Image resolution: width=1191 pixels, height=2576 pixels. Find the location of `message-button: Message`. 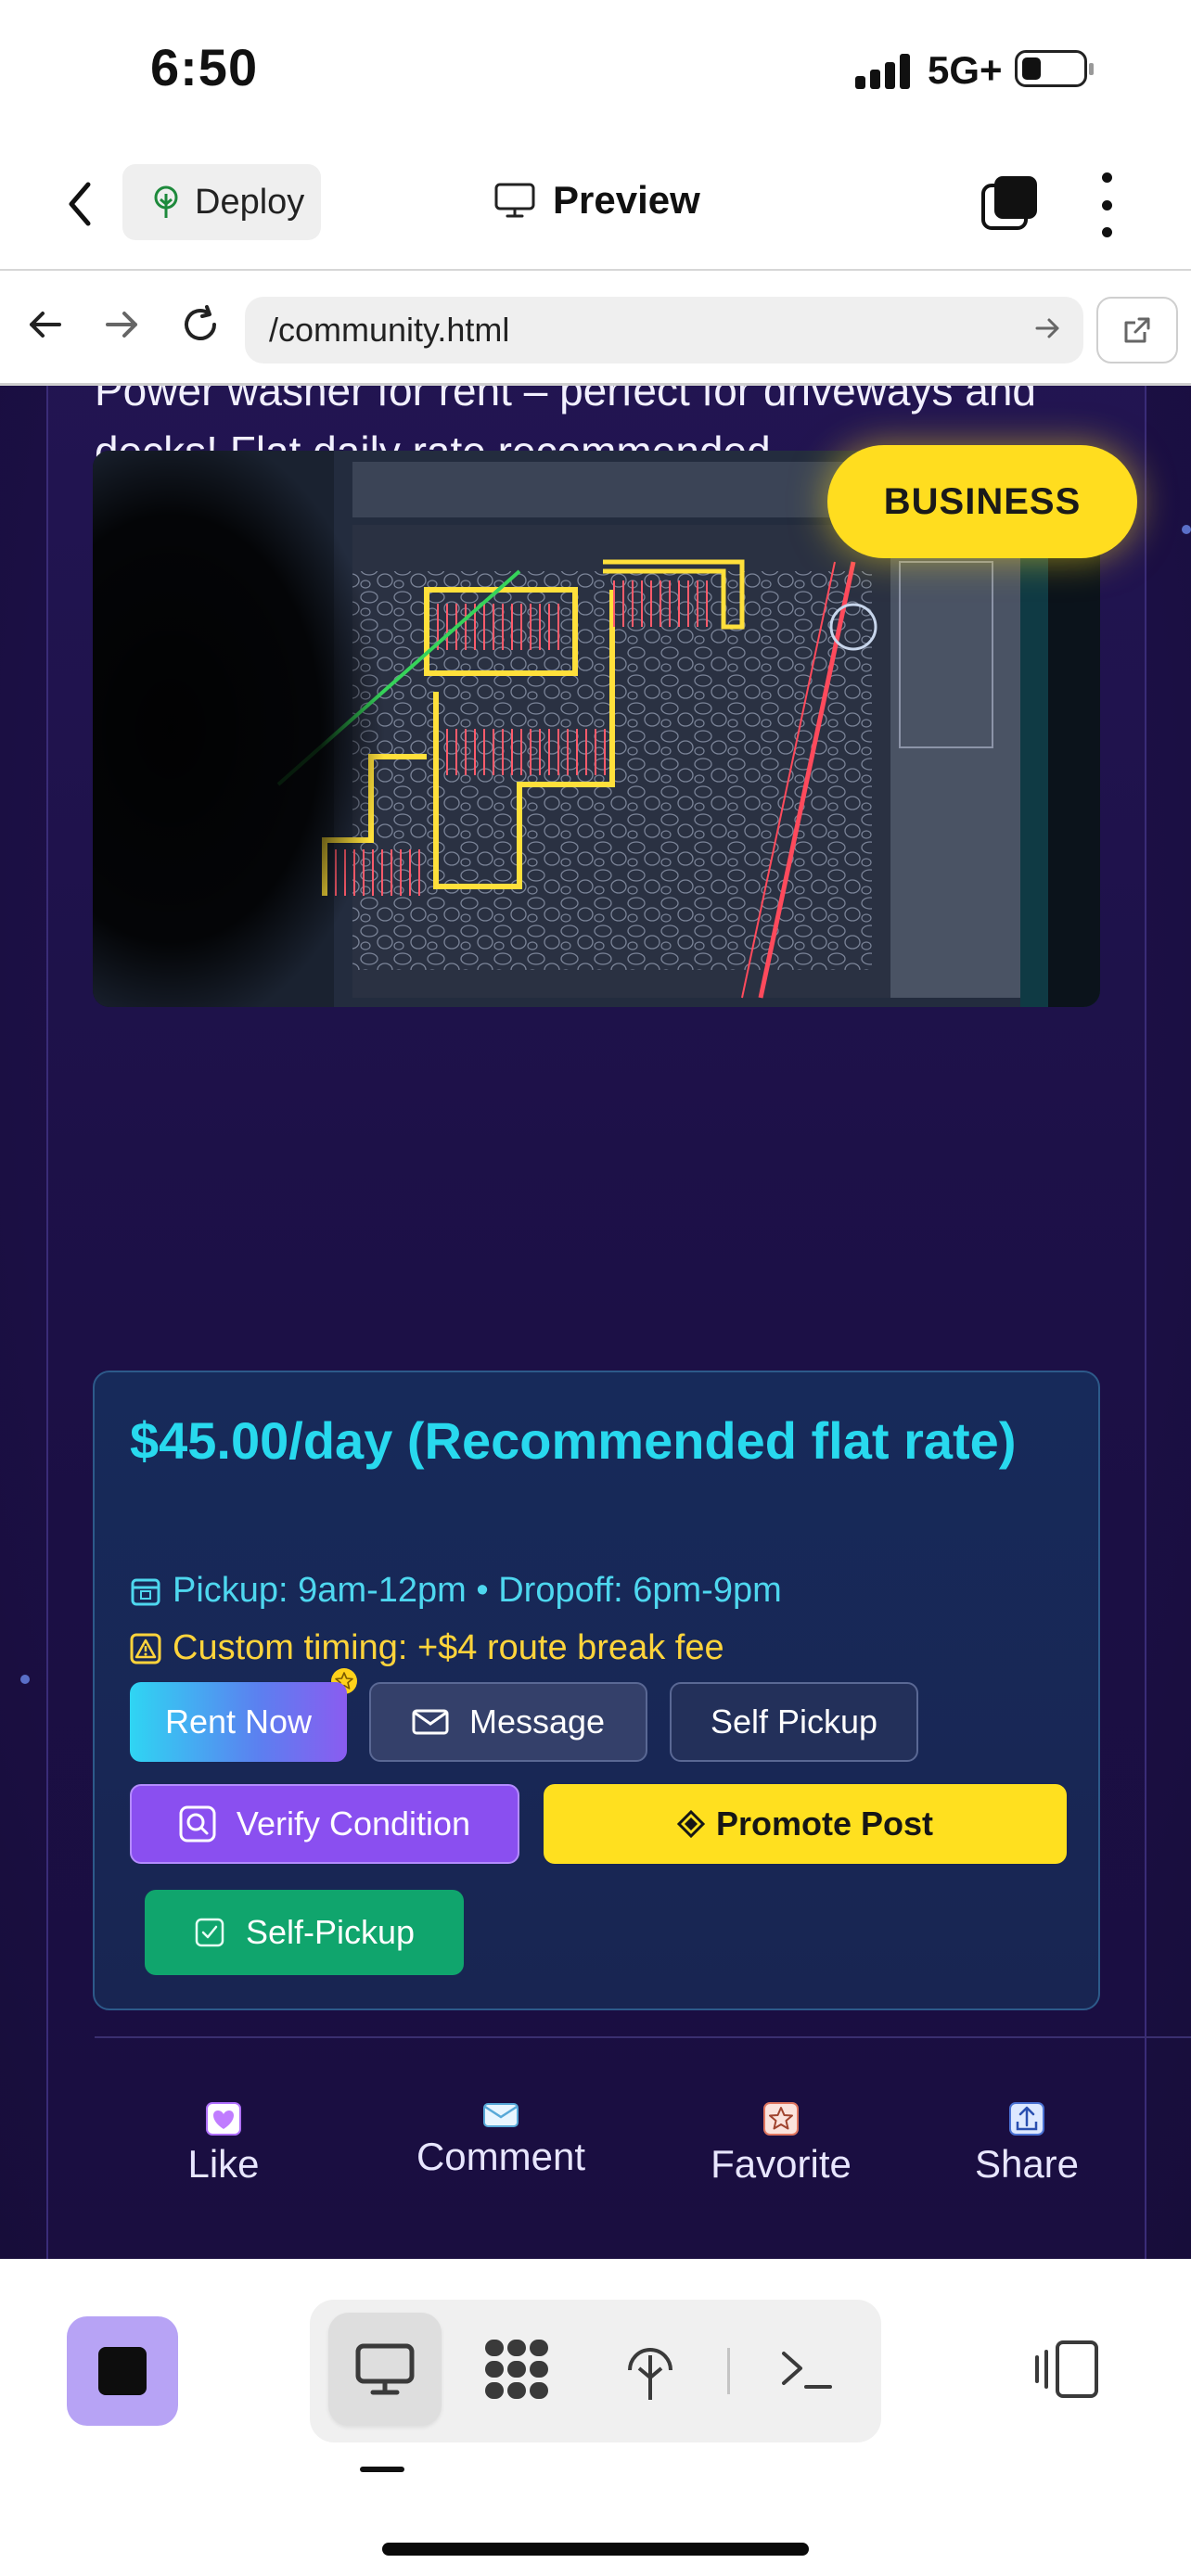

message-button: Message is located at coordinates (508, 1722).